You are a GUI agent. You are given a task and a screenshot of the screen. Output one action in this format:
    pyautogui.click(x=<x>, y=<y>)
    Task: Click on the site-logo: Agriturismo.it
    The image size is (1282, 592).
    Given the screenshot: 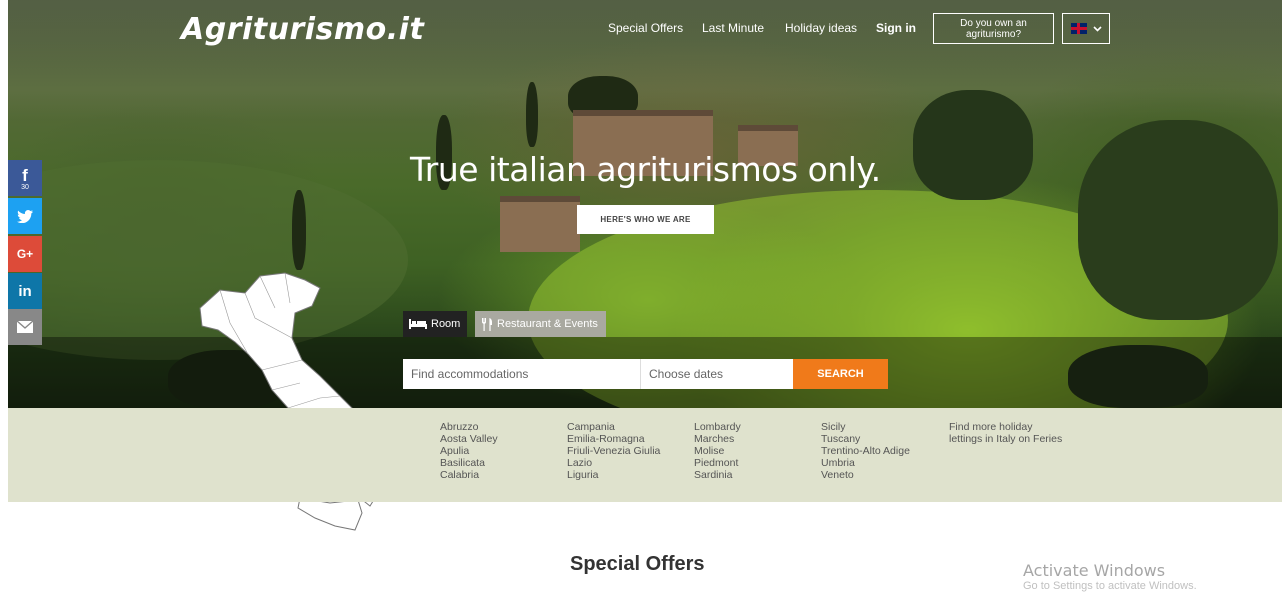 What is the action you would take?
    pyautogui.click(x=302, y=29)
    